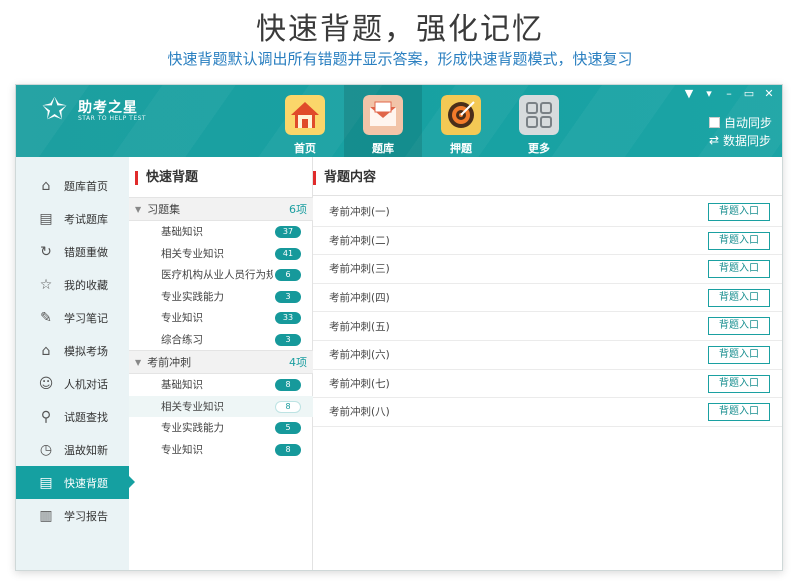 The width and height of the screenshot is (800, 587). I want to click on promo-title: 快速背题，强化记忆, so click(400, 29).